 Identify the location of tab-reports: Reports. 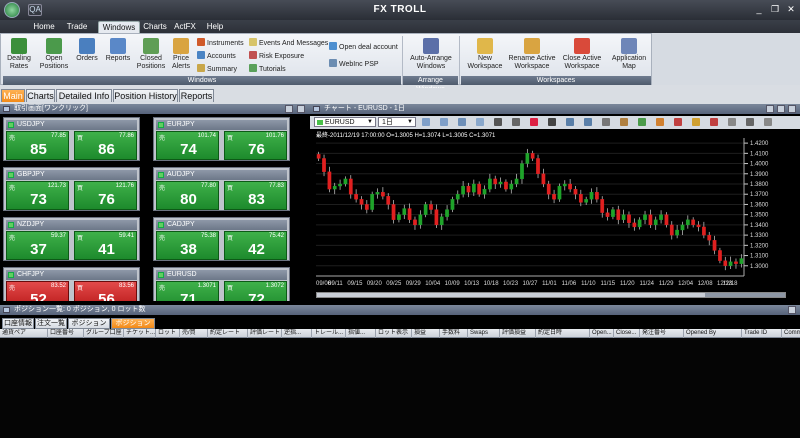
(196, 95).